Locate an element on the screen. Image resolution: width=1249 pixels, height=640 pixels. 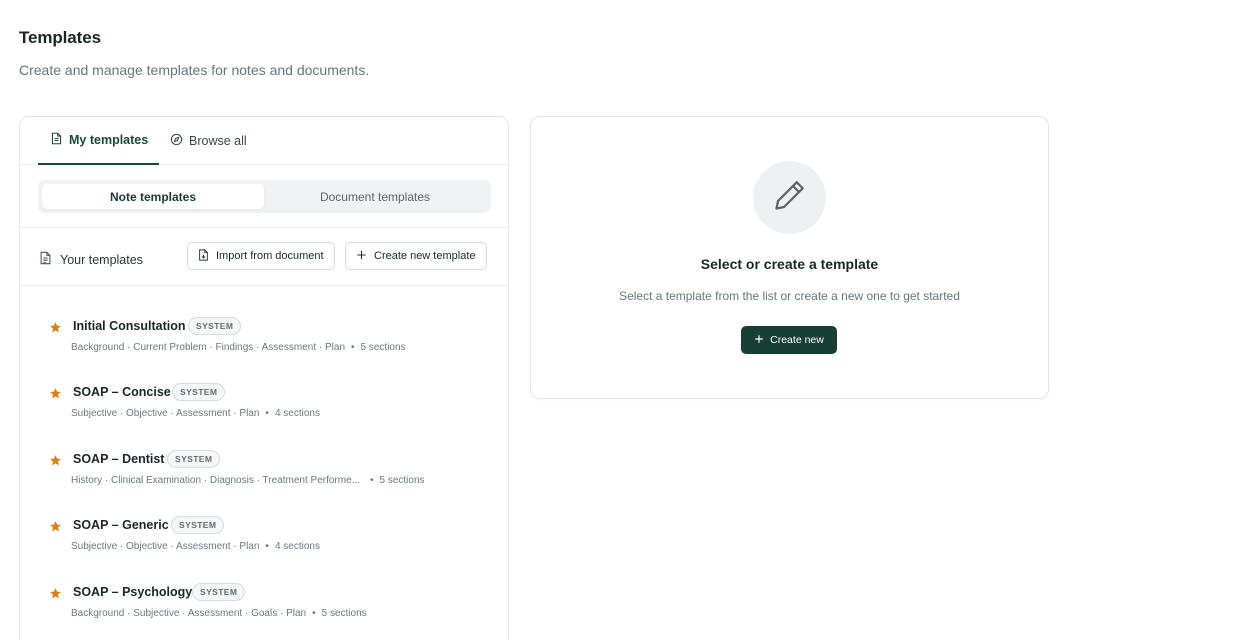
template-name: SOAP – Dentist is located at coordinates (119, 459).